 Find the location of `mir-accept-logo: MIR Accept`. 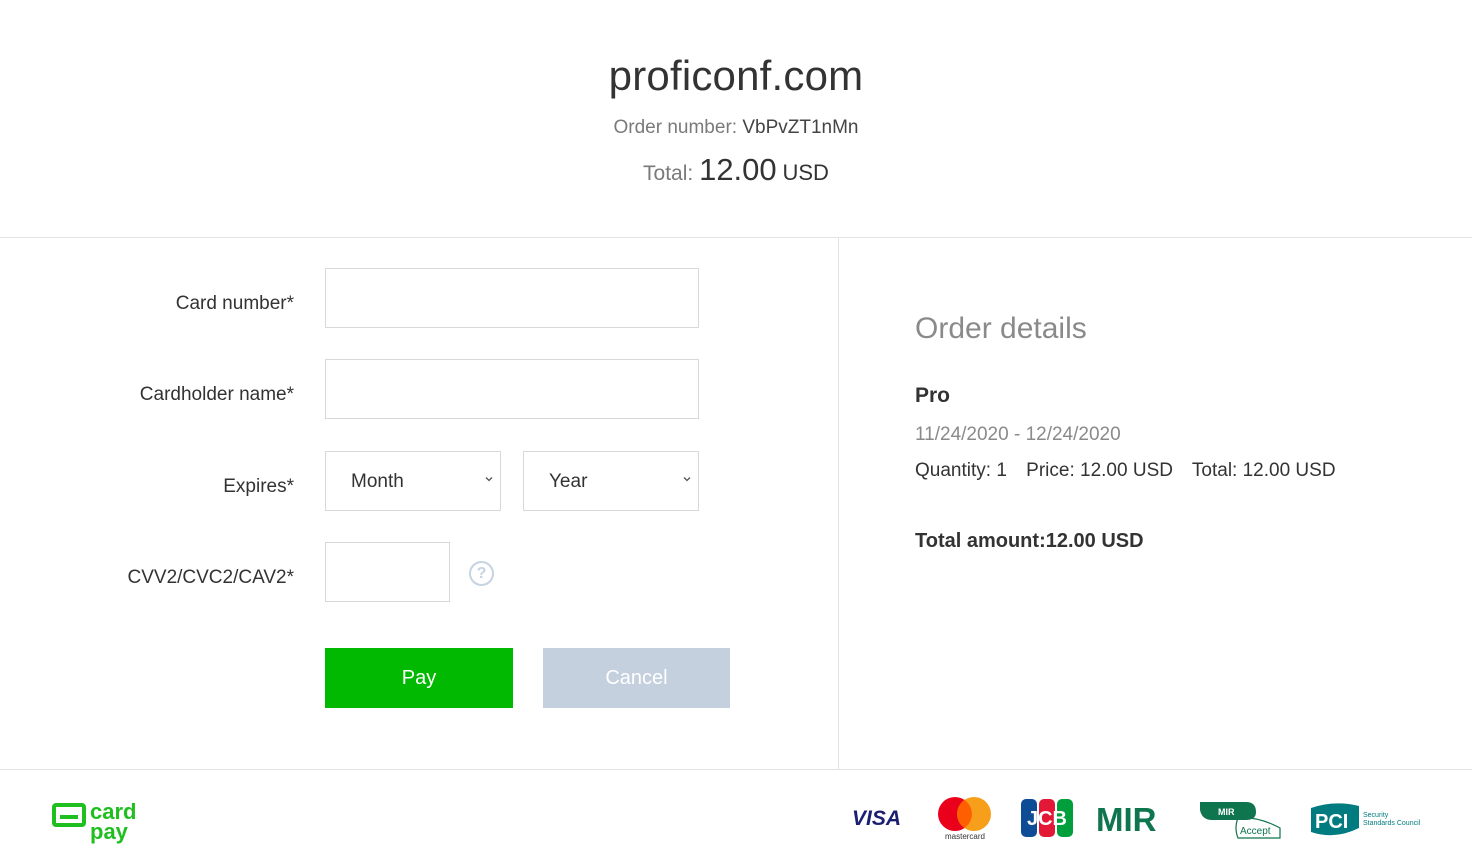

mir-accept-logo: MIR Accept is located at coordinates (1240, 820).